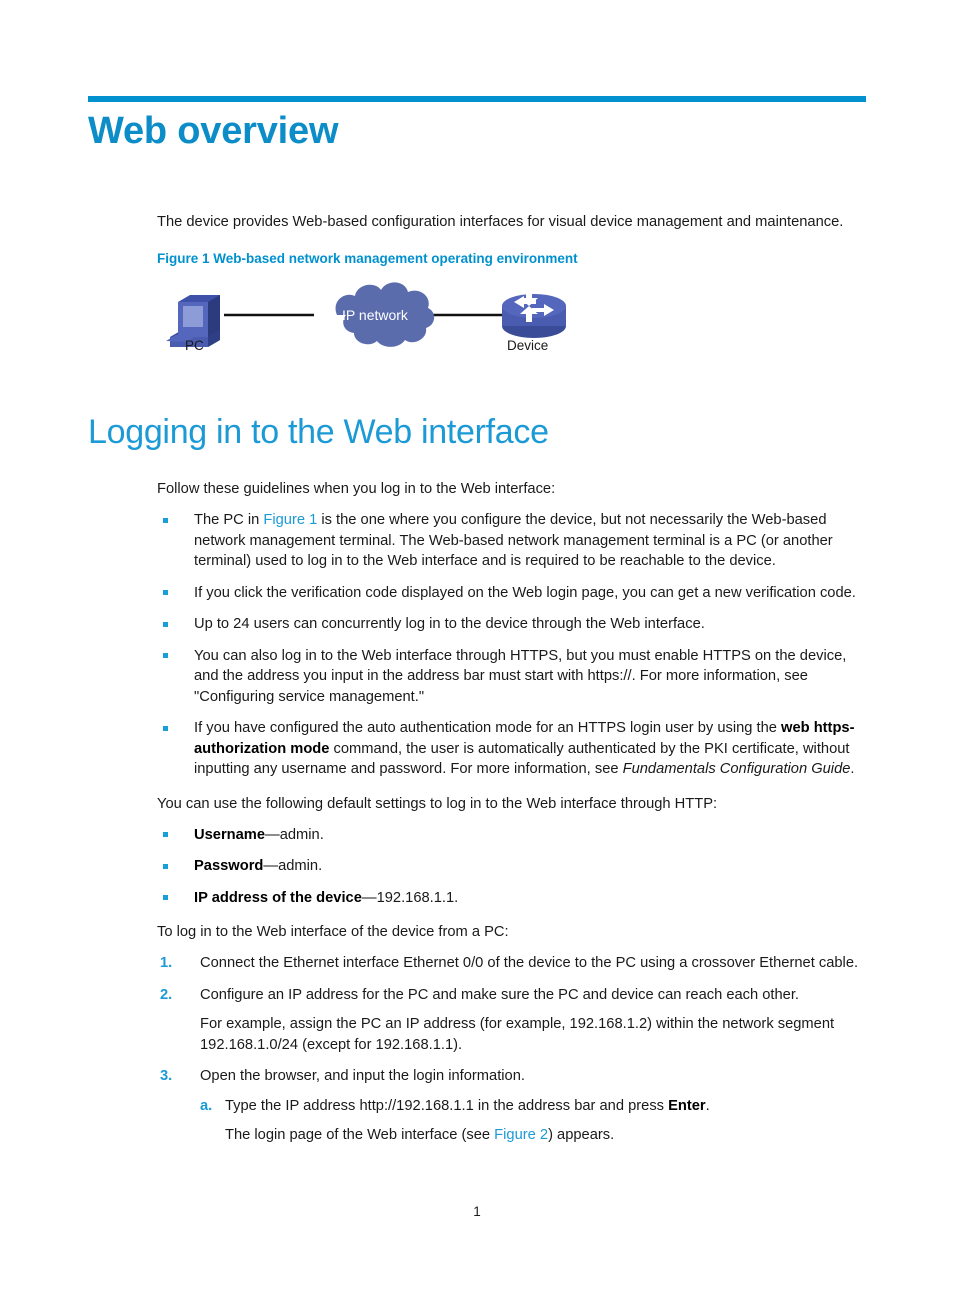  I want to click on device-icon, so click(534, 314).